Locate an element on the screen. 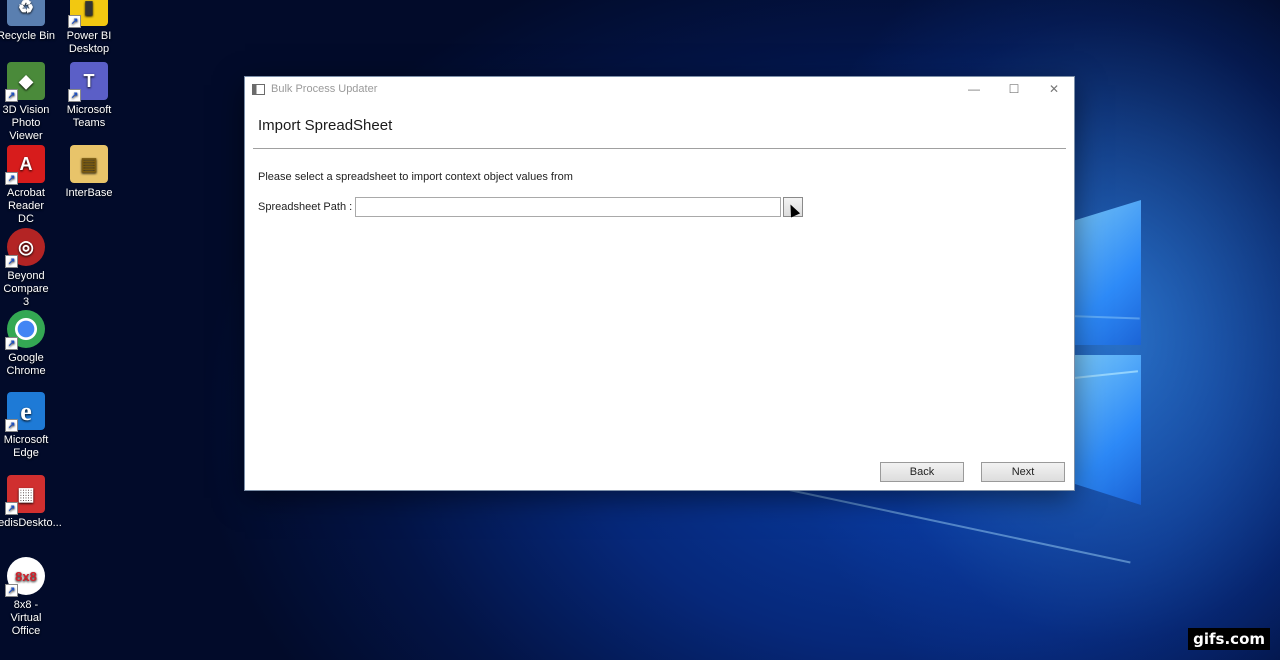  windows-logo-pane-top is located at coordinates (1108, 272).